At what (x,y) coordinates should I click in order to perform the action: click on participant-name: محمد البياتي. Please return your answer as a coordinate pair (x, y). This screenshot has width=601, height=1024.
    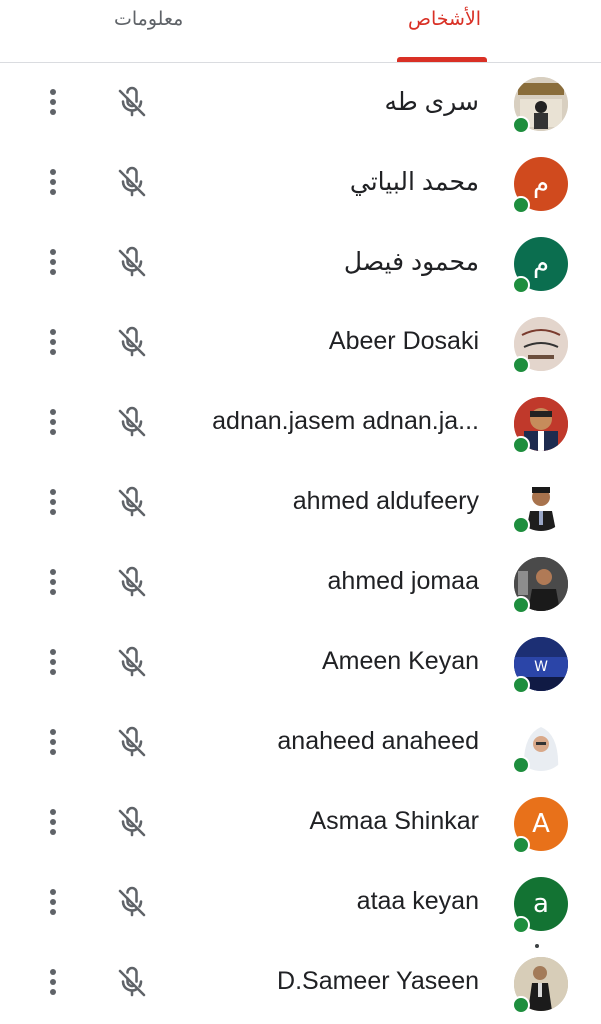
    Looking at the image, I should click on (414, 182).